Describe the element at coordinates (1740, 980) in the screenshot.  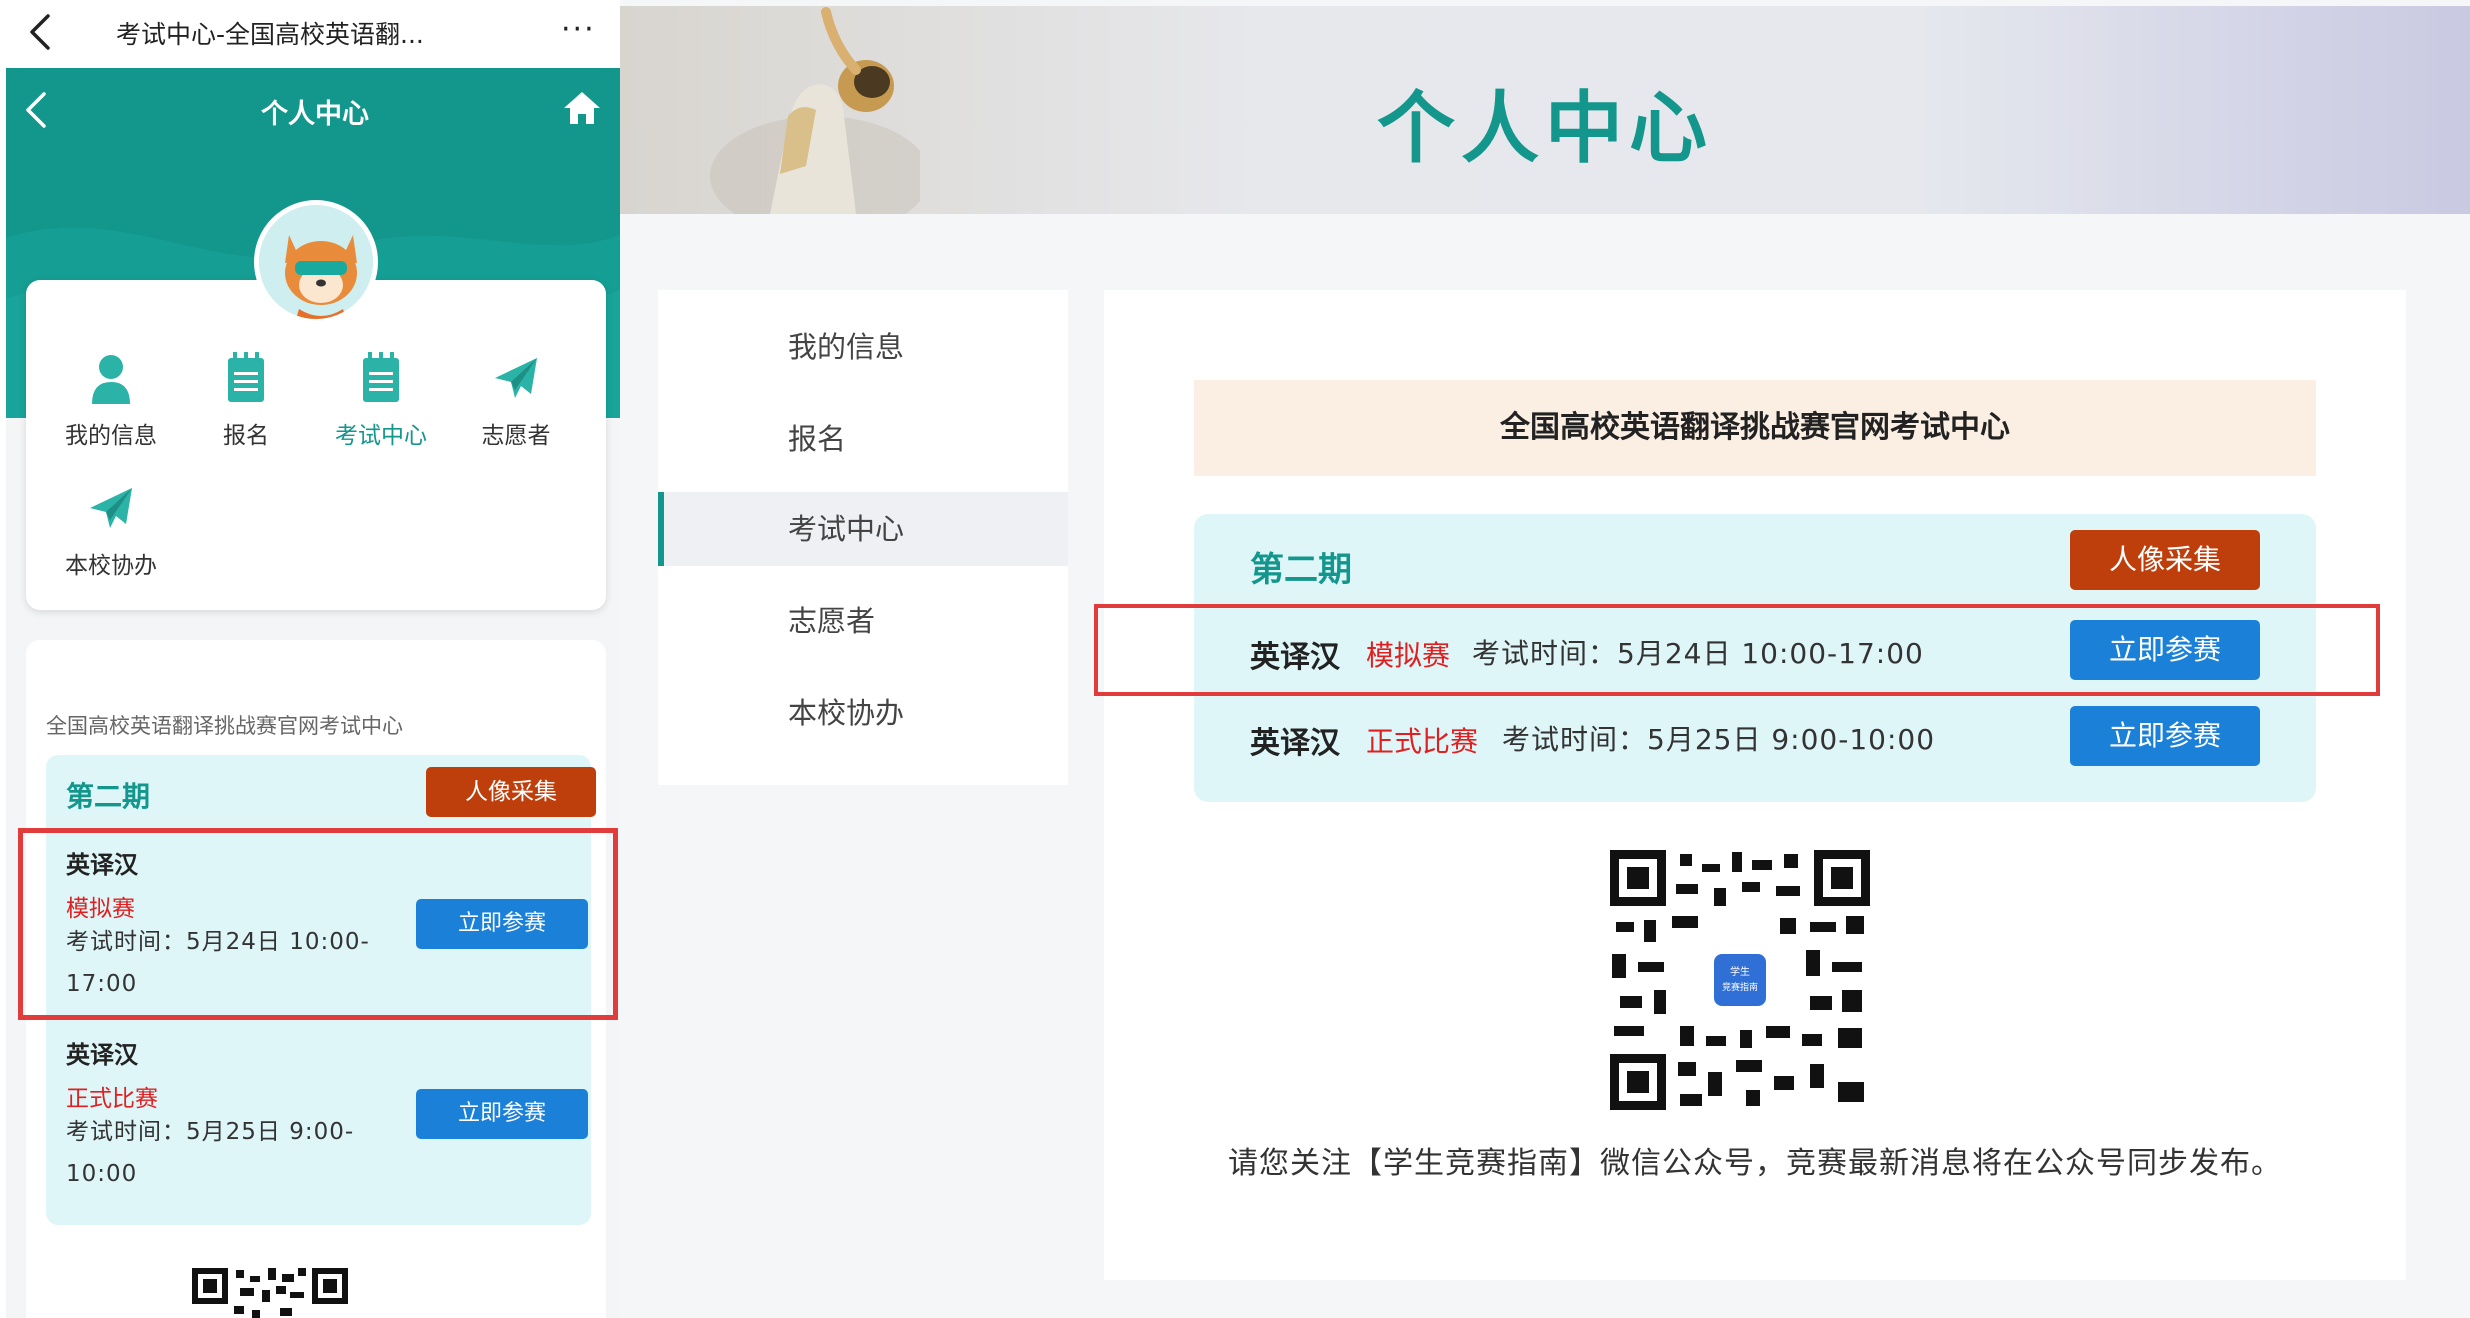
I see `qr-code-image: 学生 竞赛指南` at that location.